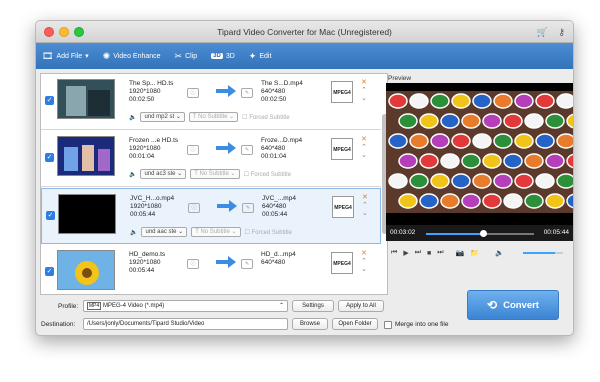  I want to click on subtitle-value: No Subtitle, so click(213, 117).